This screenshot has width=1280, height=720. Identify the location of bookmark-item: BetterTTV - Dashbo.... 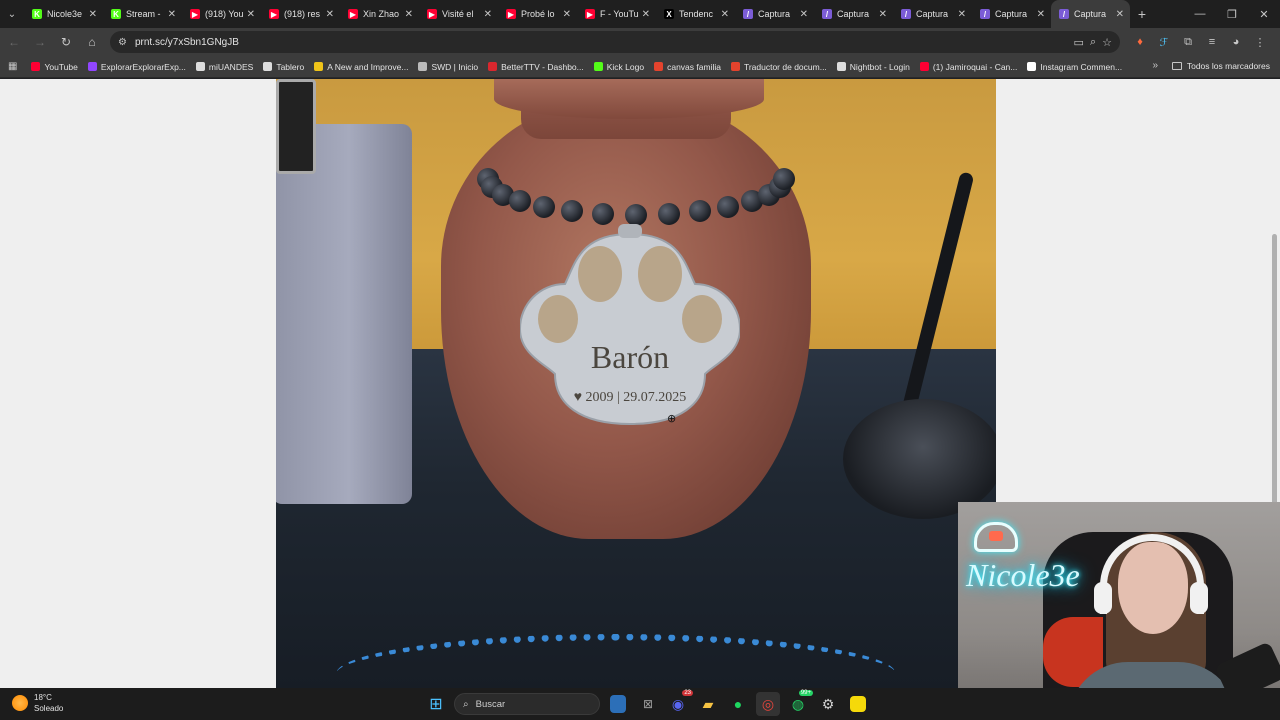
(536, 67).